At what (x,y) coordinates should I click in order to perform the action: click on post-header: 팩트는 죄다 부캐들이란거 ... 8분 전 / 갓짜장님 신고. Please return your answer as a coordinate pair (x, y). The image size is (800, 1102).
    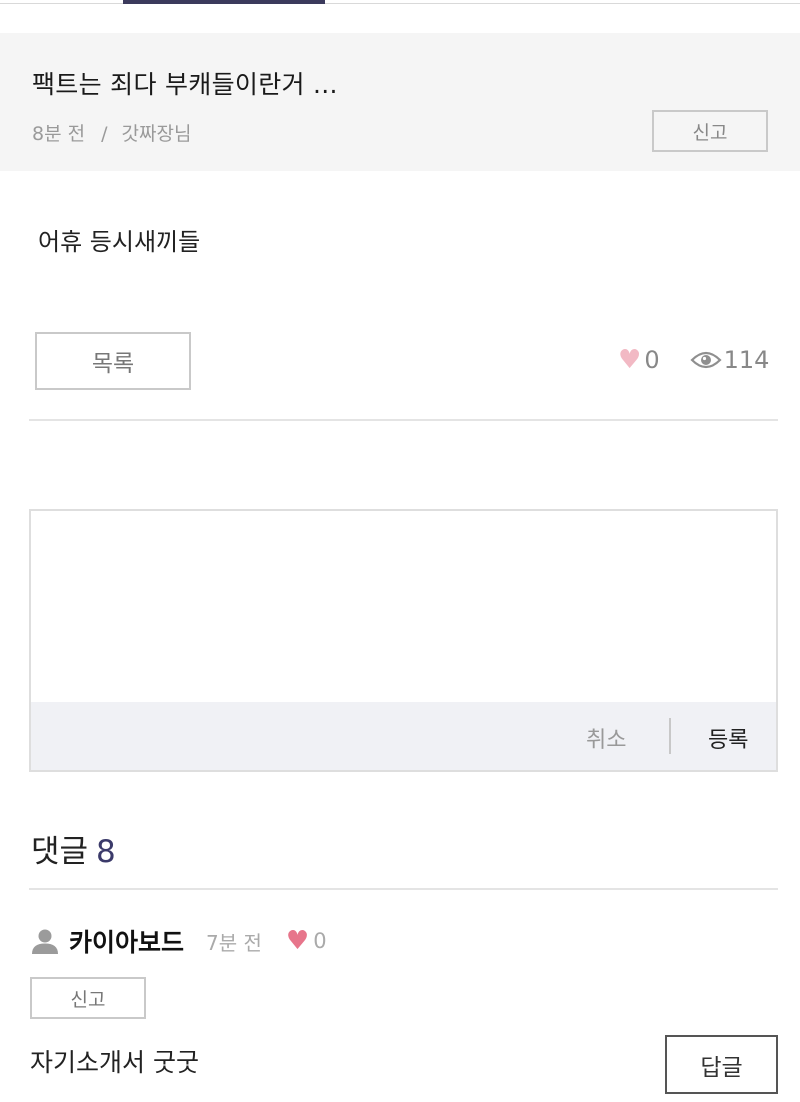
    Looking at the image, I should click on (400, 102).